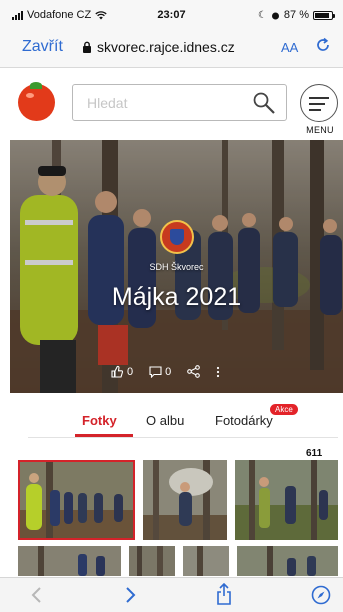 The height and width of the screenshot is (612, 343). I want to click on owner-emblem, so click(177, 237).